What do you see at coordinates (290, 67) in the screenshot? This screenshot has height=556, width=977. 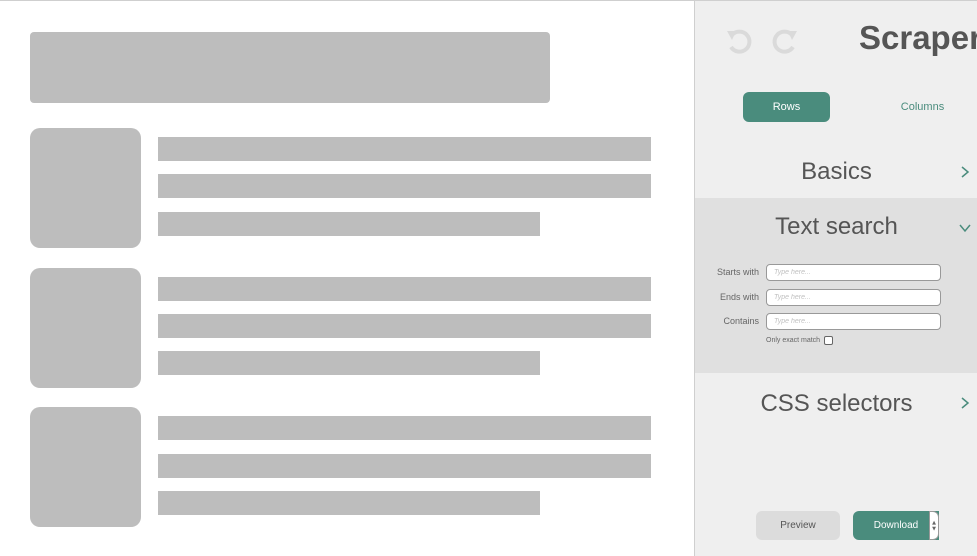 I see `placeholder-header` at bounding box center [290, 67].